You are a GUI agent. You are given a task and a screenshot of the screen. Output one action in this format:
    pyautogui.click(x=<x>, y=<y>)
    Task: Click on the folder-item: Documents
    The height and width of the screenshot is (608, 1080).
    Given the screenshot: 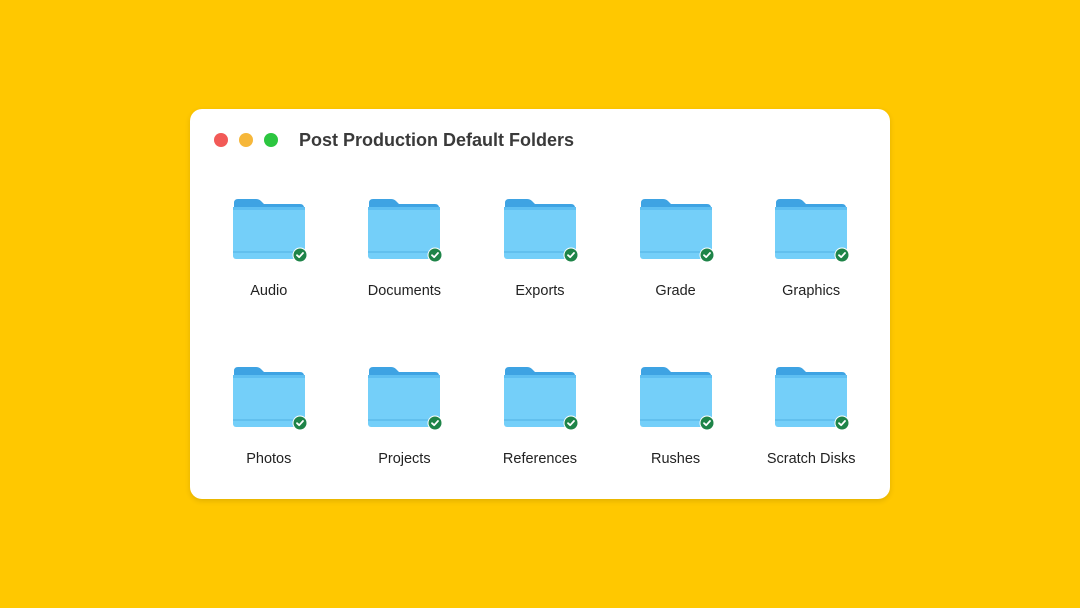 What is the action you would take?
    pyautogui.click(x=405, y=248)
    